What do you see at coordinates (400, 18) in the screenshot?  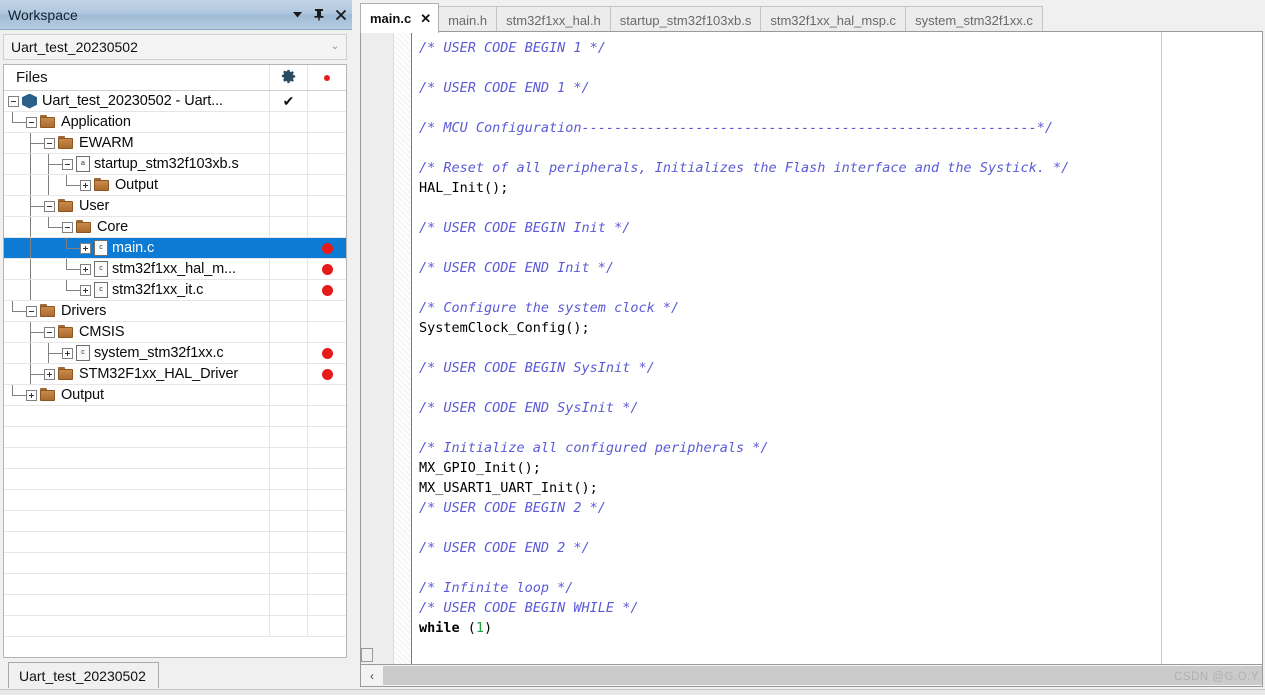 I see `editor-tab-active: main.c ✕` at bounding box center [400, 18].